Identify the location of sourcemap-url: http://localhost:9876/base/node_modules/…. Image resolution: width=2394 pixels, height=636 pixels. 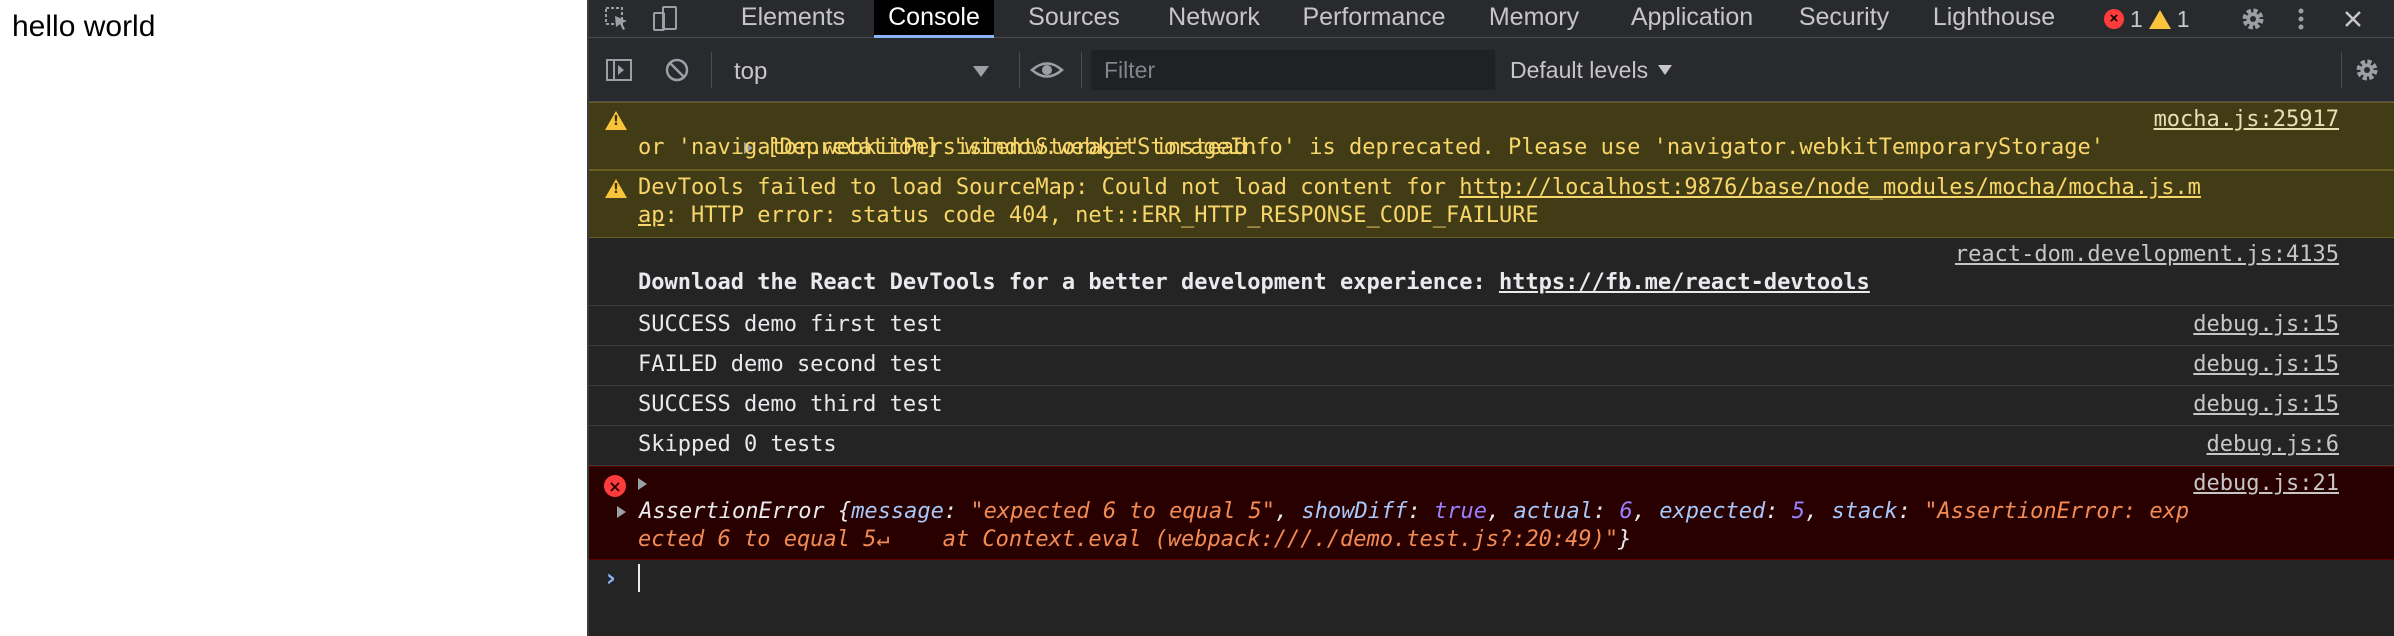
(1830, 187).